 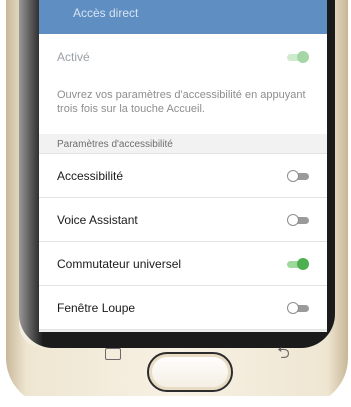 What do you see at coordinates (183, 17) in the screenshot?
I see `app-header: Accès direct` at bounding box center [183, 17].